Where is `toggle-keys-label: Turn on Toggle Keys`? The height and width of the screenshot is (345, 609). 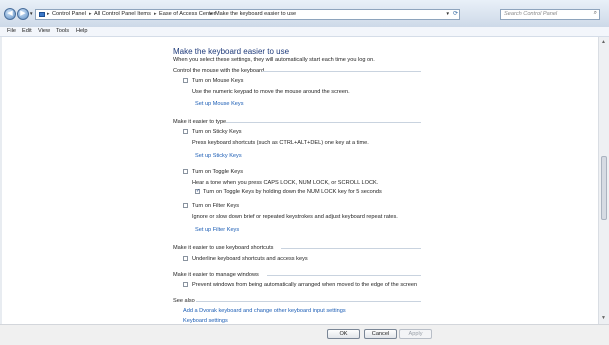
toggle-keys-label: Turn on Toggle Keys is located at coordinates (217, 172).